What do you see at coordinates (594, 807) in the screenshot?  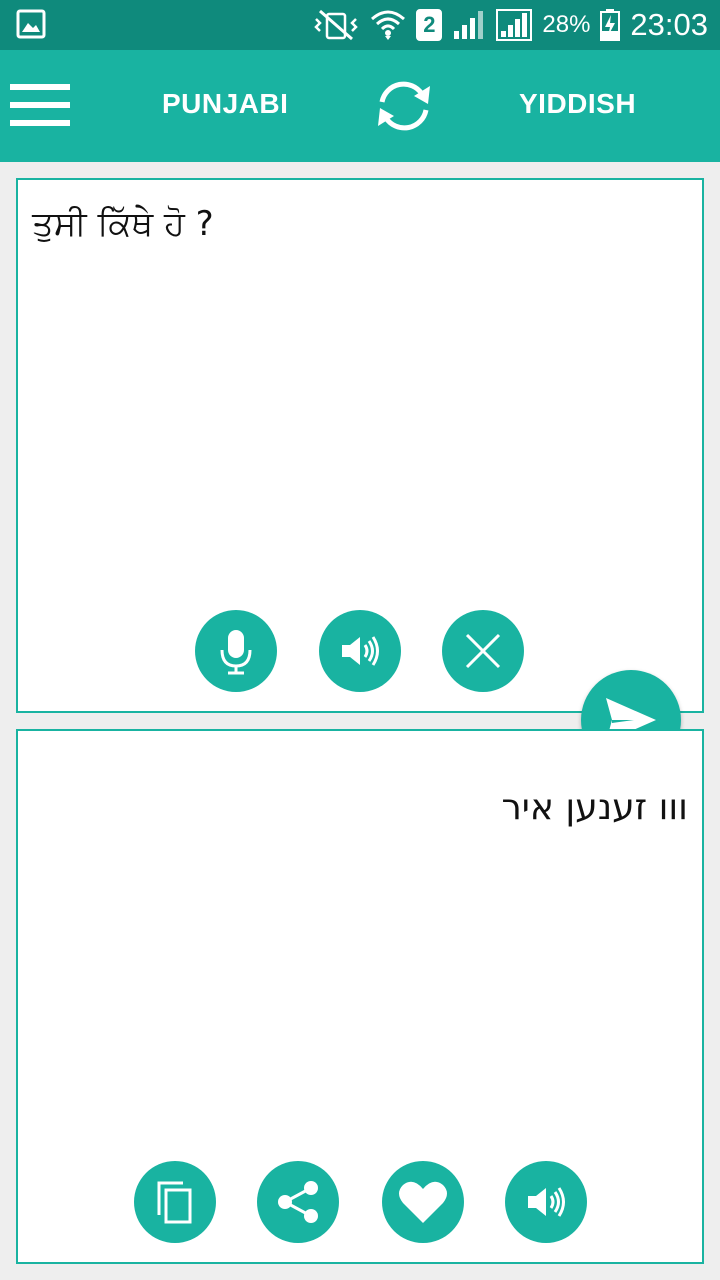 I see `translated-text: ווו זענען איר` at bounding box center [594, 807].